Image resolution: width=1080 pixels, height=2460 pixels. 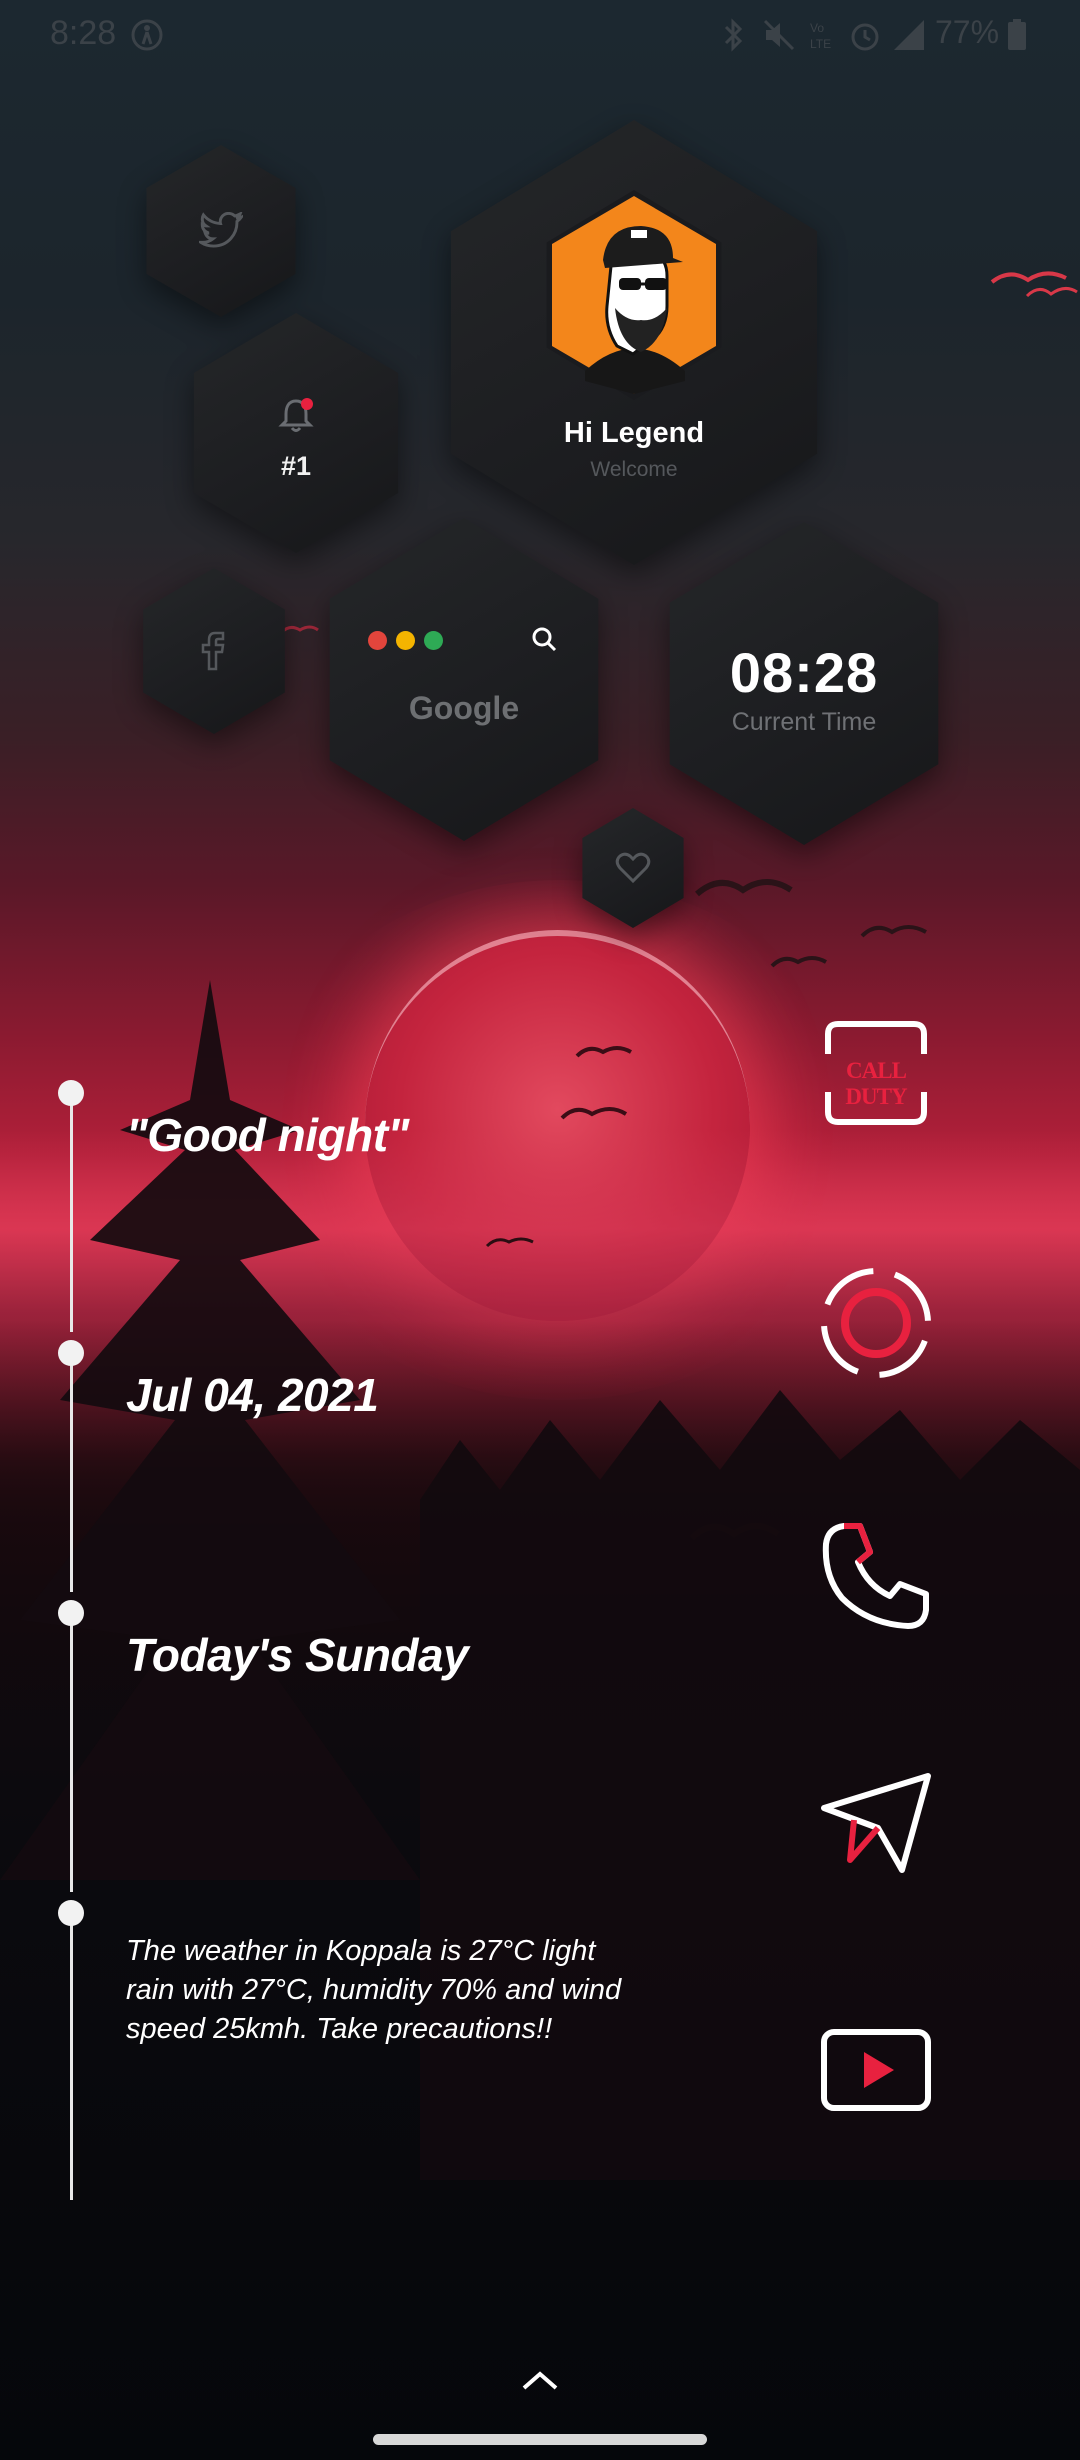 I want to click on profile-subtitle: Welcome, so click(x=634, y=469).